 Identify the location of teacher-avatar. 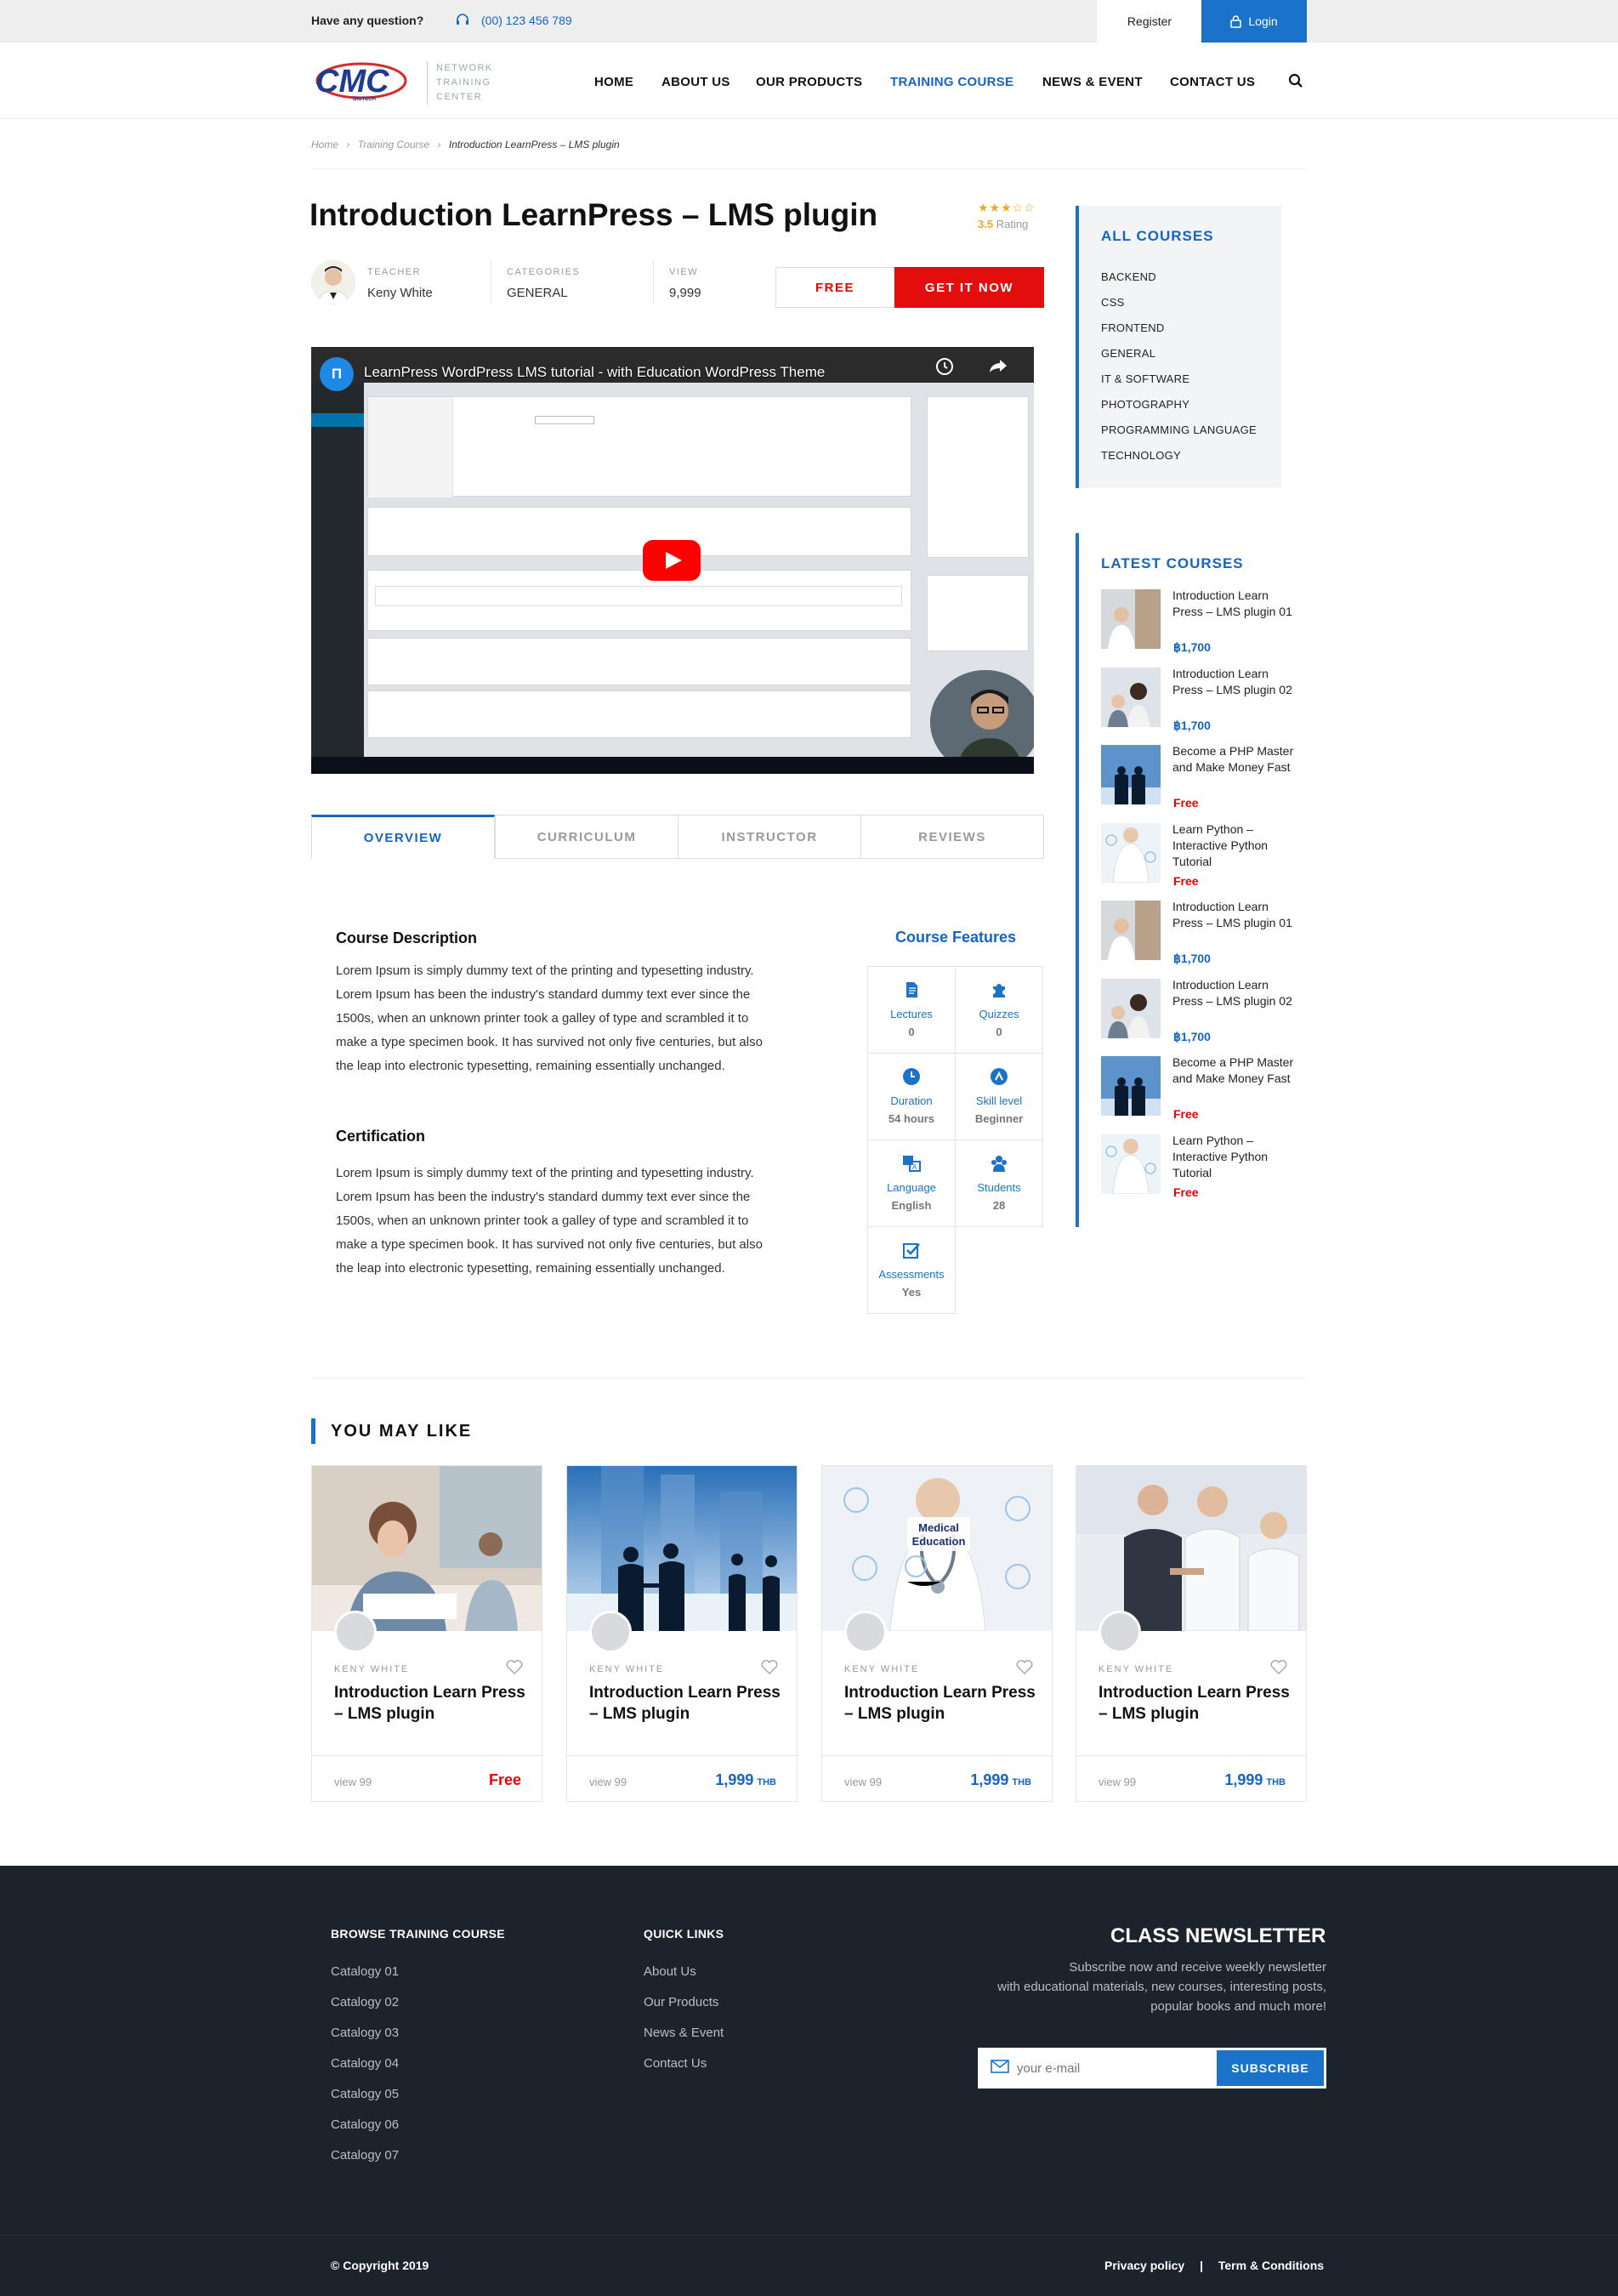
(333, 282).